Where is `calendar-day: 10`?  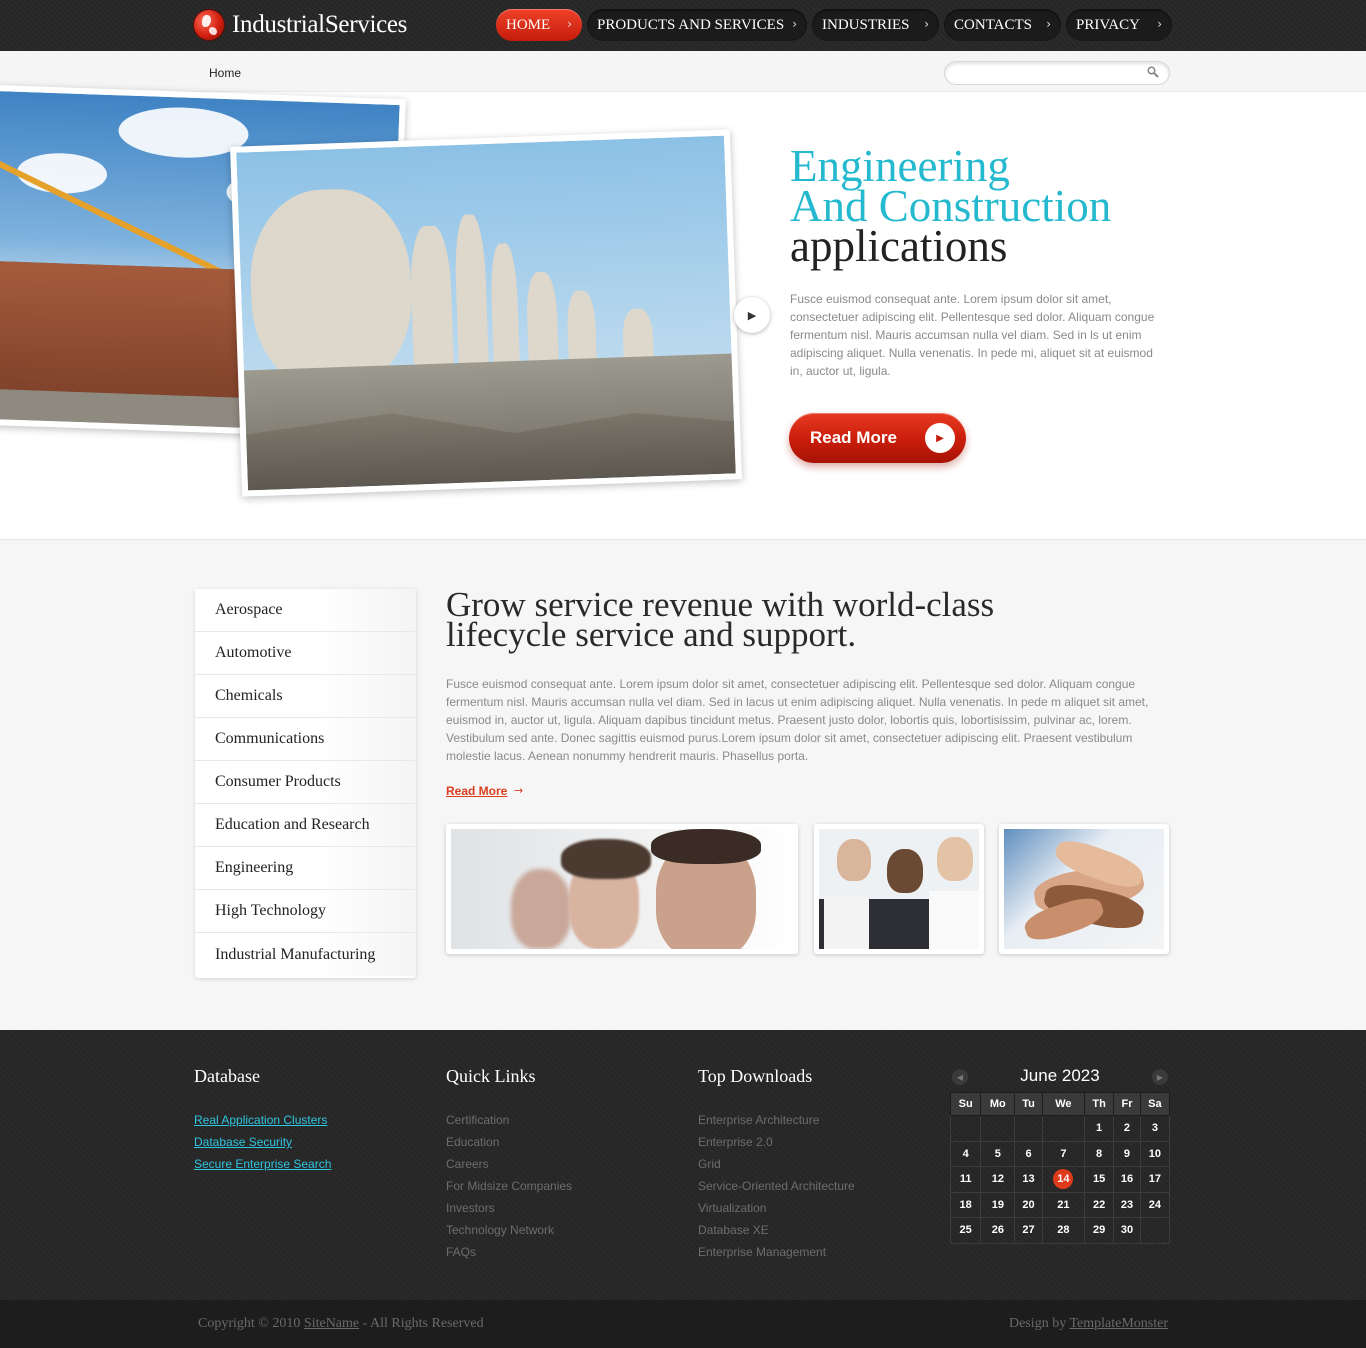
calendar-day: 10 is located at coordinates (1155, 1153).